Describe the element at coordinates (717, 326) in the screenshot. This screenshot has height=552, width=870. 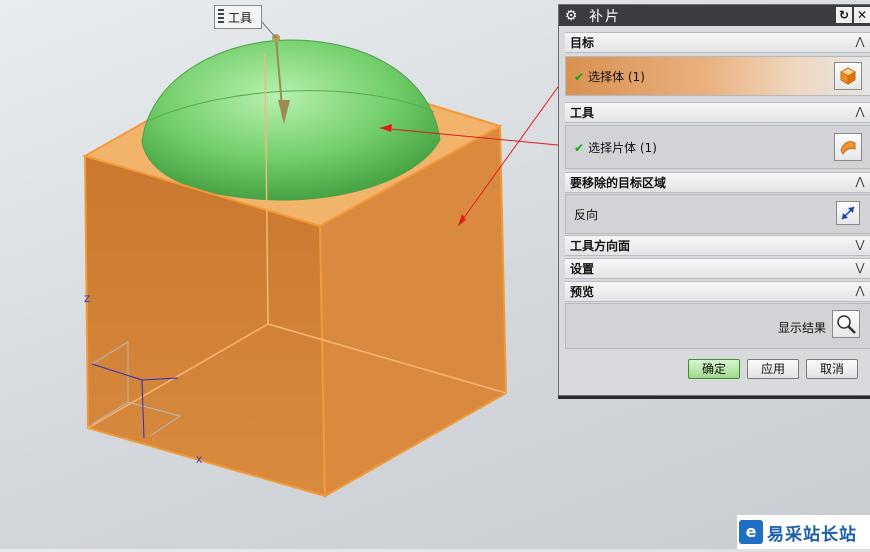
I see `preview-row: 显示结果` at that location.